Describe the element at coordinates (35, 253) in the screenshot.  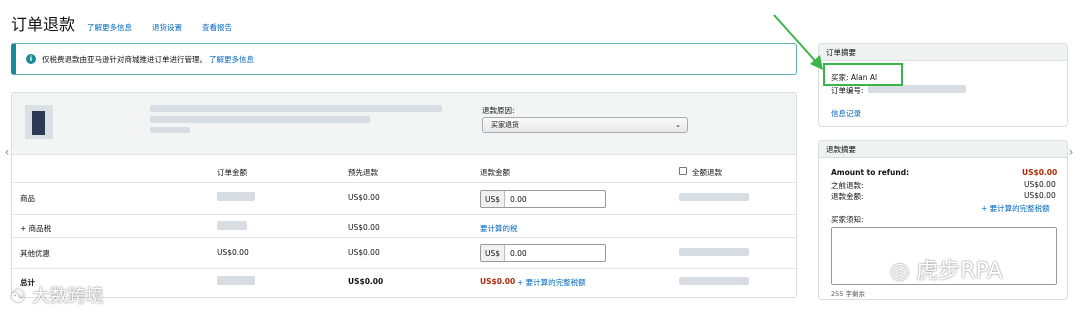
I see `row-label-discount: 其他优惠` at that location.